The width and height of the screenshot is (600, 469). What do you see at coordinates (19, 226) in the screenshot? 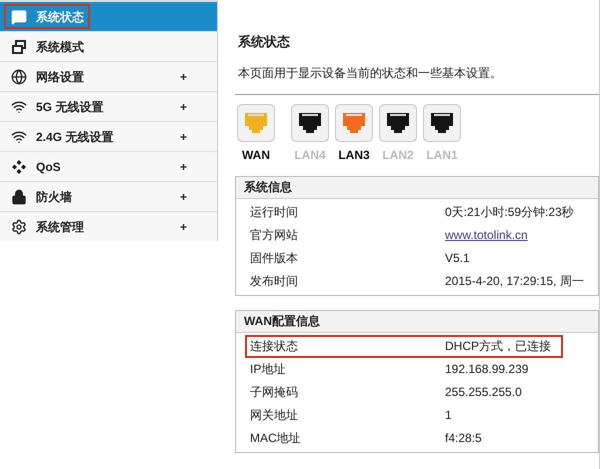
I see `gear-icon` at bounding box center [19, 226].